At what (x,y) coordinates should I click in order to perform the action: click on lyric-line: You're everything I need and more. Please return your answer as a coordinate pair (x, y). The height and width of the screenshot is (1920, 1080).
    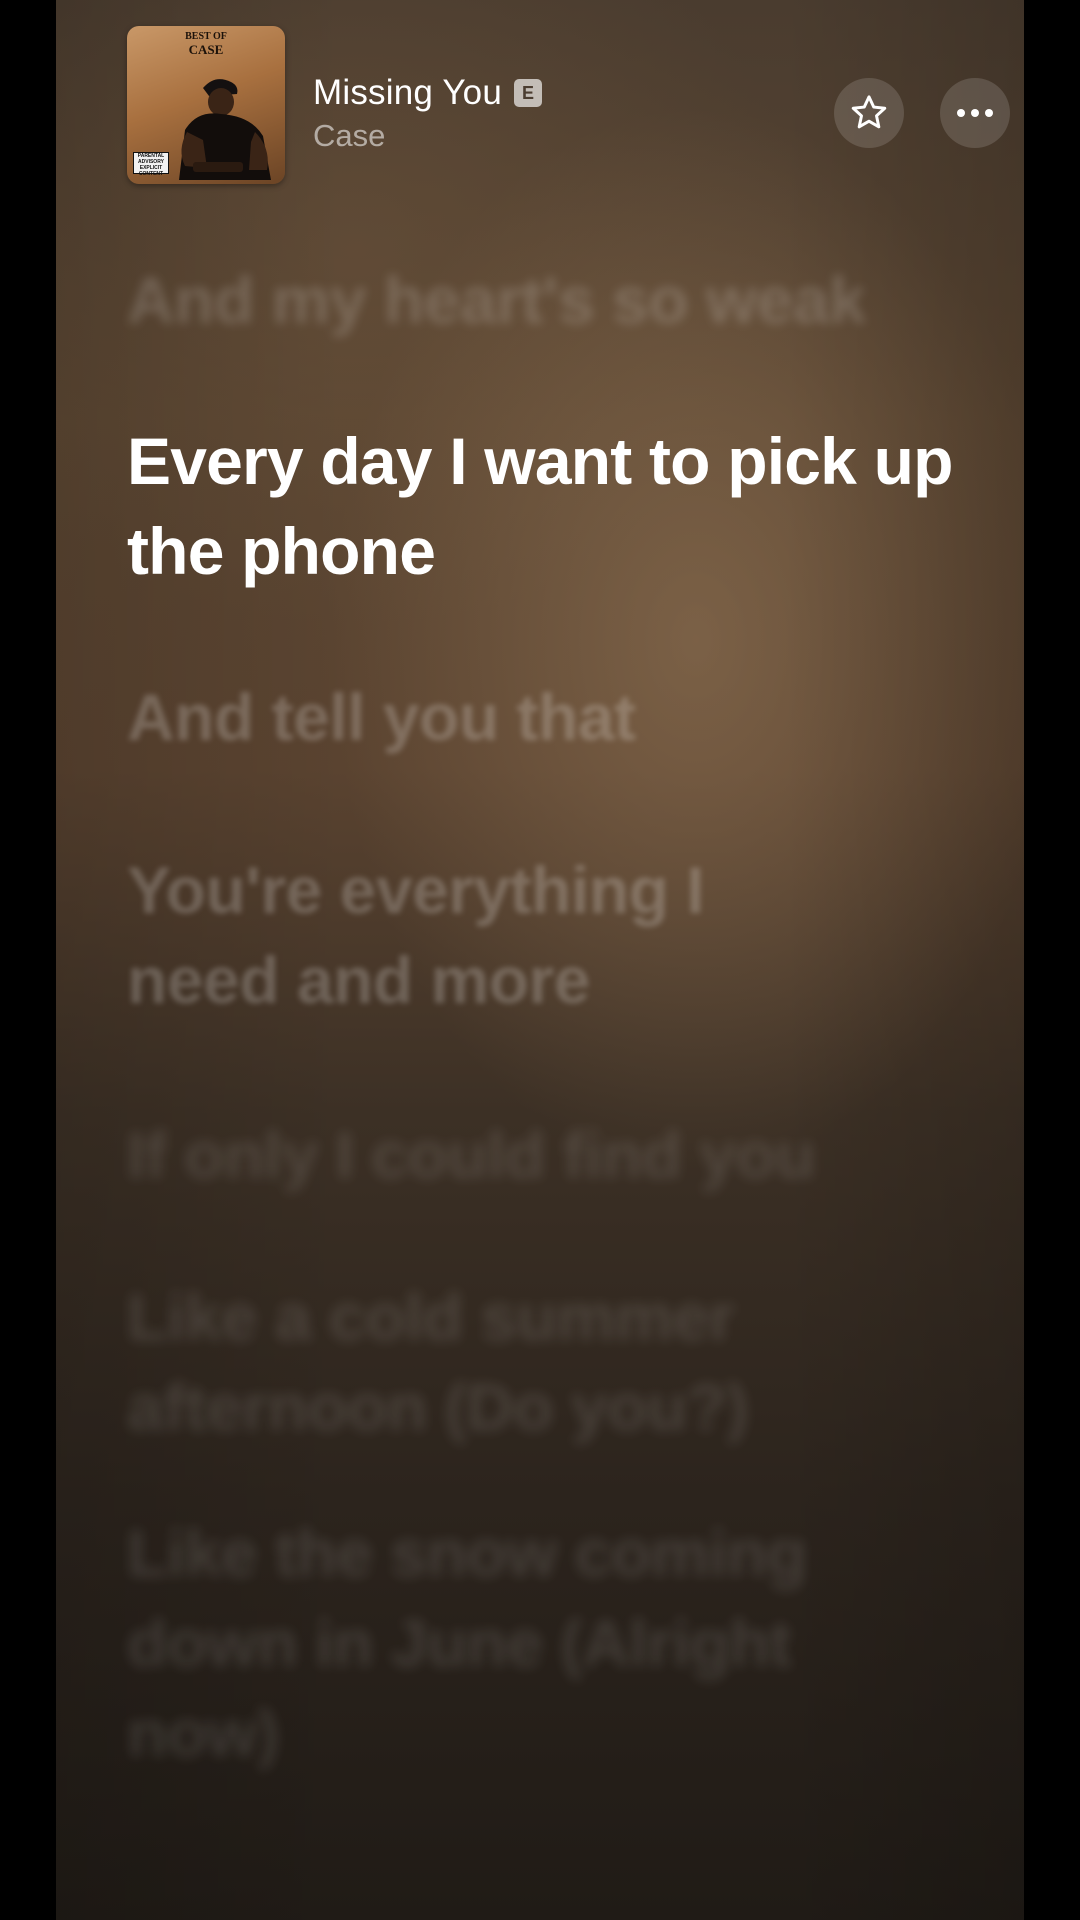
    Looking at the image, I should click on (487, 935).